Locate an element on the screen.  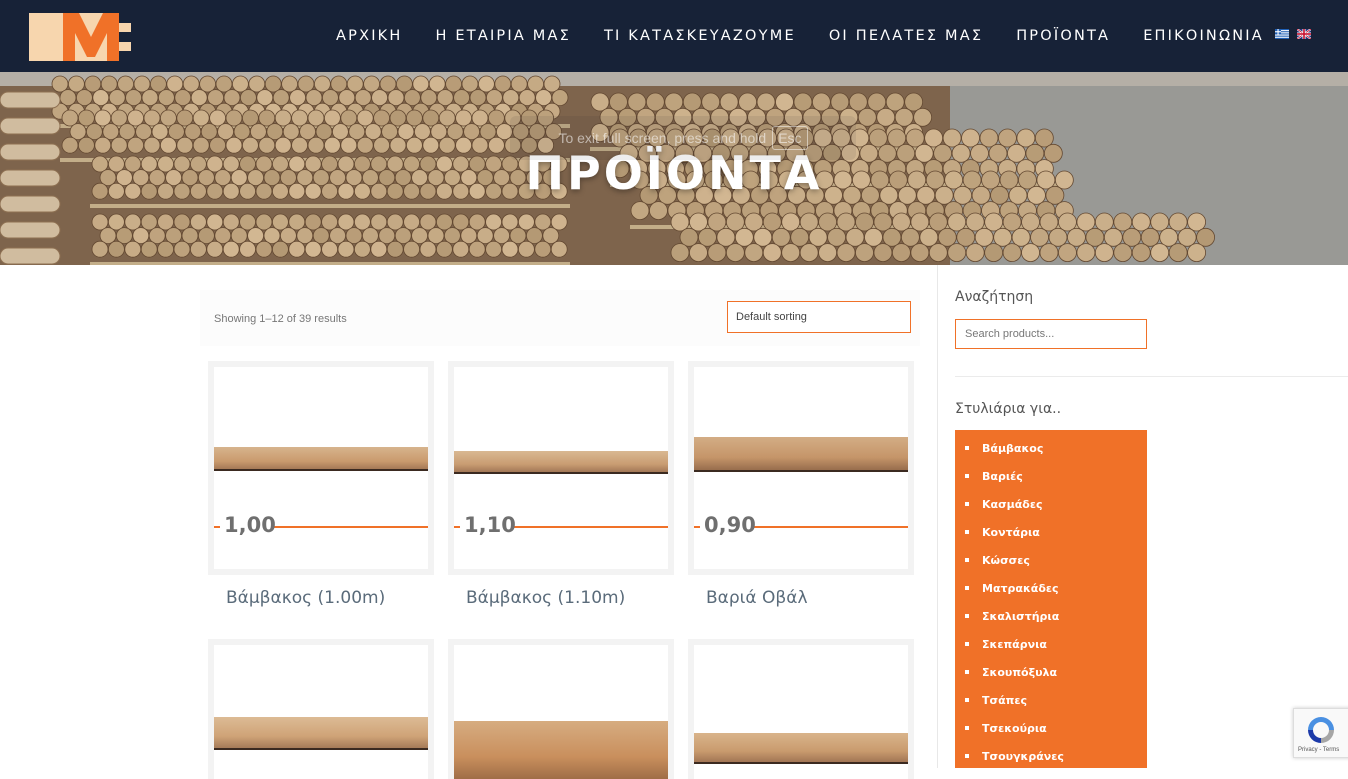
product-title: Βάμβακος (1.00m) is located at coordinates (305, 598).